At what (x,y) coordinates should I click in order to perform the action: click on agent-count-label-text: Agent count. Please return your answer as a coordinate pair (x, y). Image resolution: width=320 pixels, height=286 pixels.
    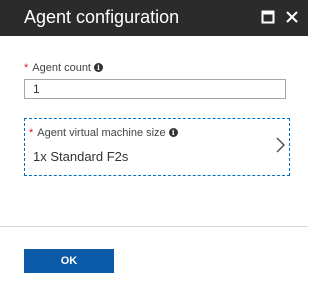
    Looking at the image, I should click on (61, 68).